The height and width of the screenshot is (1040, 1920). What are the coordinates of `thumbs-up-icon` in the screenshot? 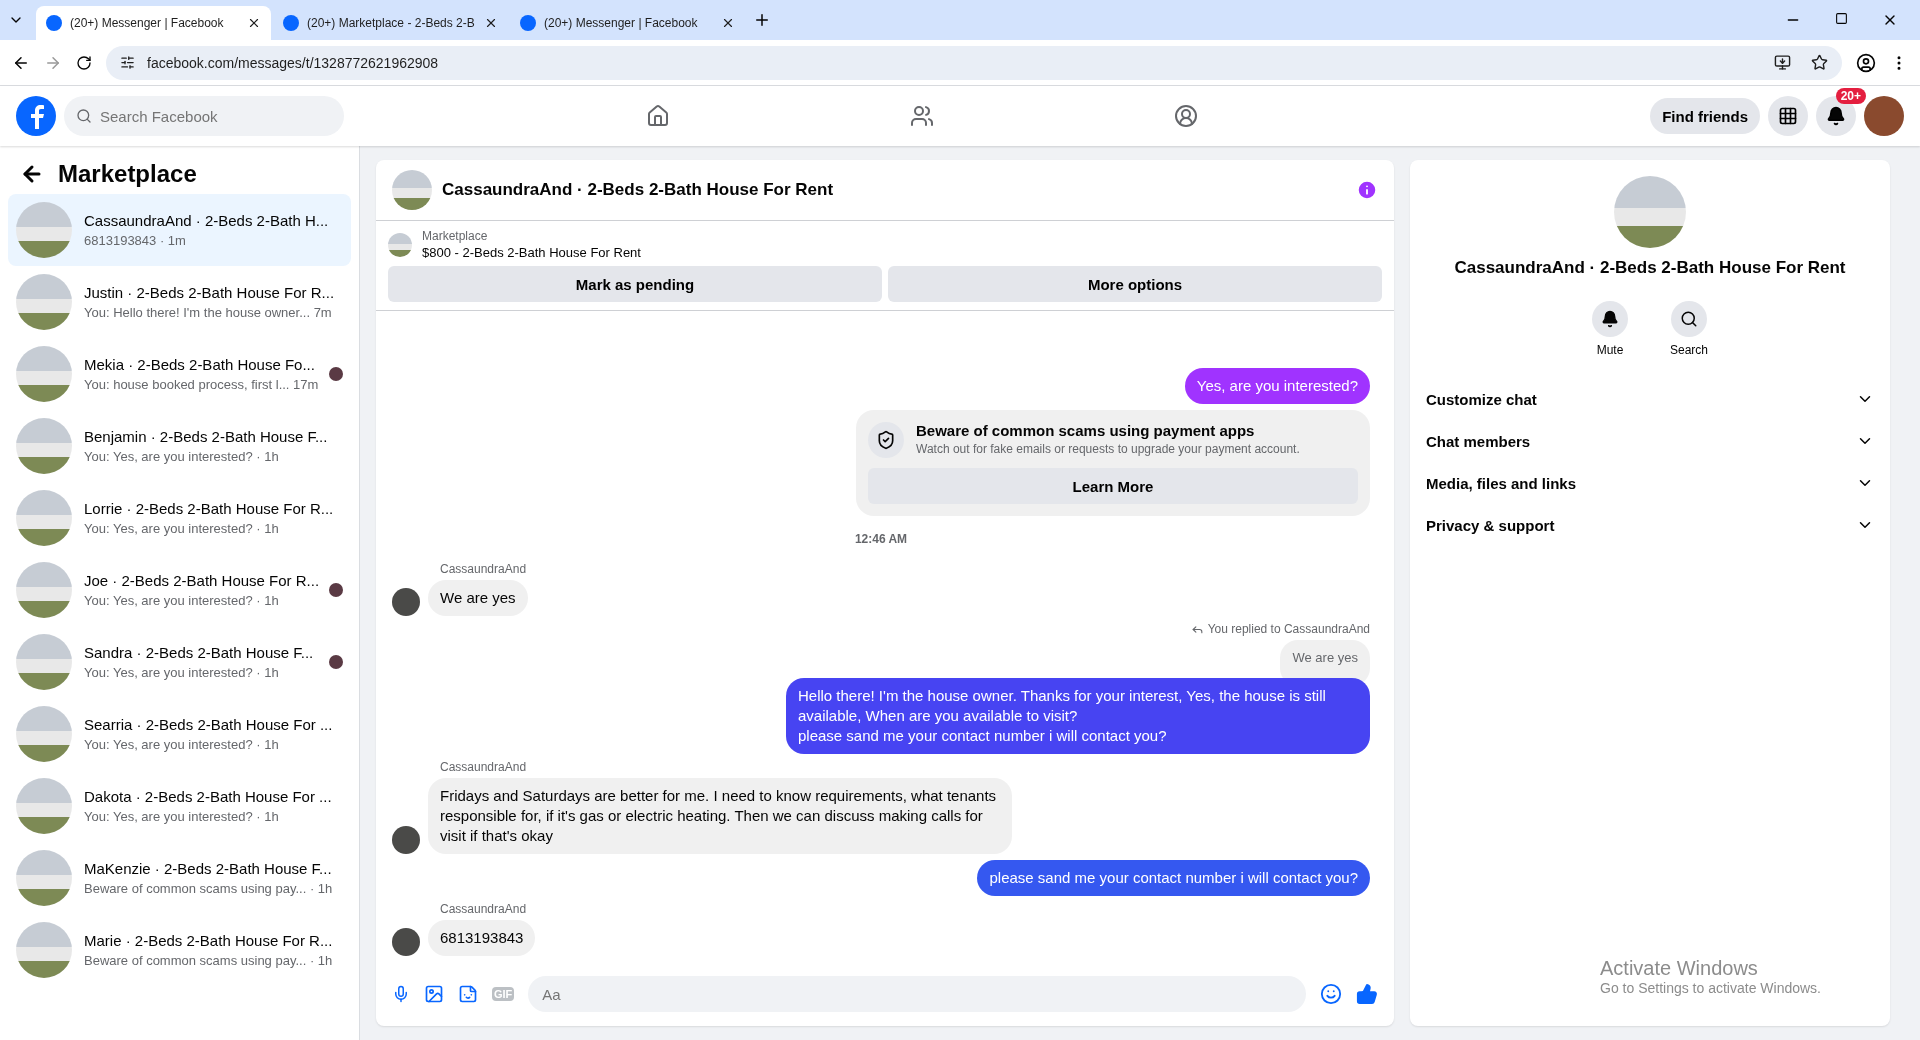 It's located at (1367, 994).